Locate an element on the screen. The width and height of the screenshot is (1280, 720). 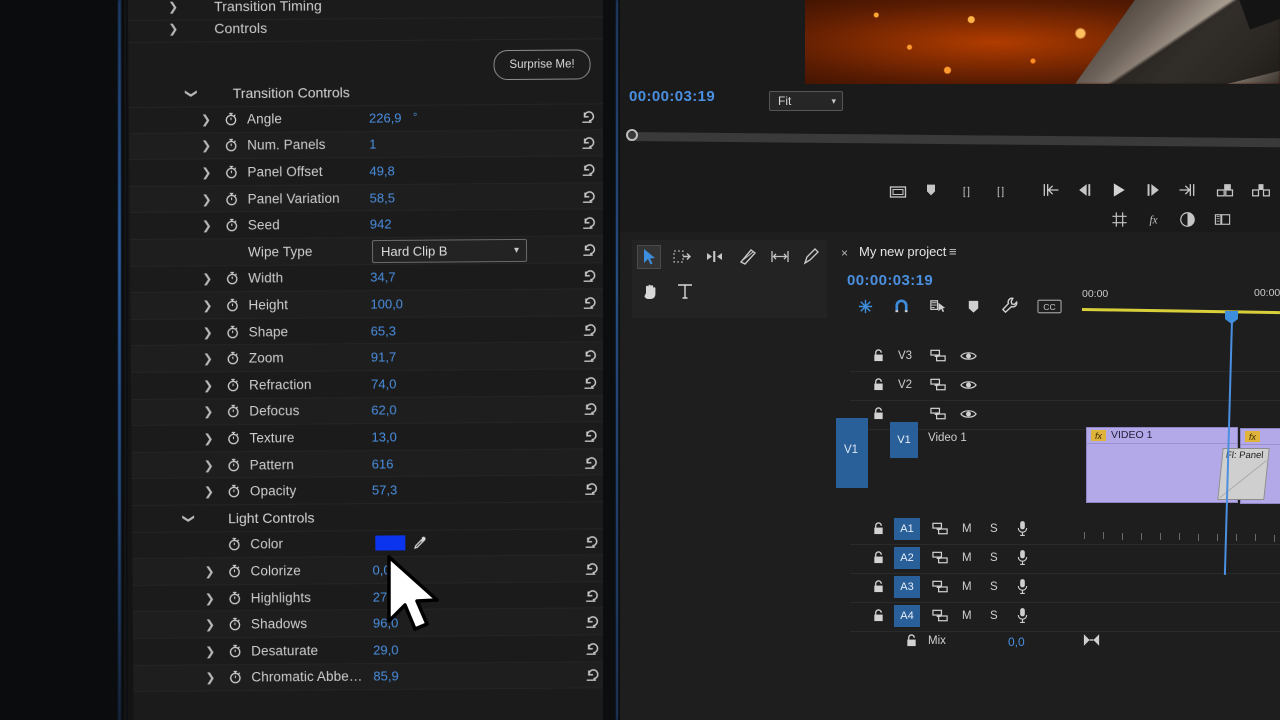
audio-track-row: A2 M S is located at coordinates (1065, 559).